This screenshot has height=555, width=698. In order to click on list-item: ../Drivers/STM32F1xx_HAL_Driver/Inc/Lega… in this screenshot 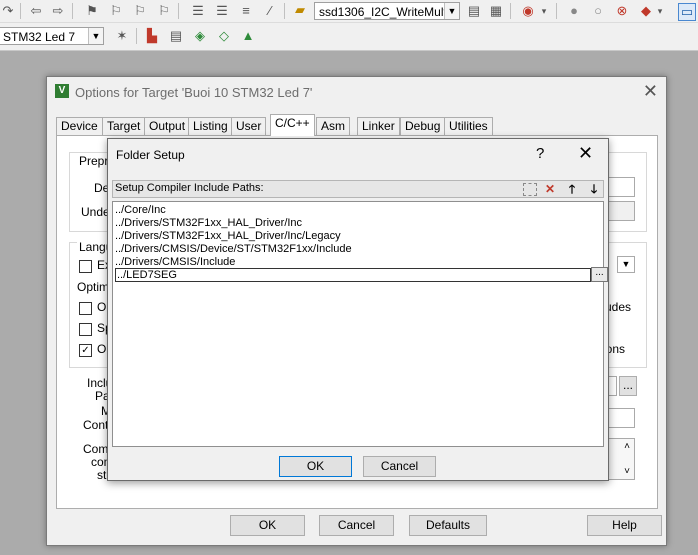, I will do `click(228, 236)`.